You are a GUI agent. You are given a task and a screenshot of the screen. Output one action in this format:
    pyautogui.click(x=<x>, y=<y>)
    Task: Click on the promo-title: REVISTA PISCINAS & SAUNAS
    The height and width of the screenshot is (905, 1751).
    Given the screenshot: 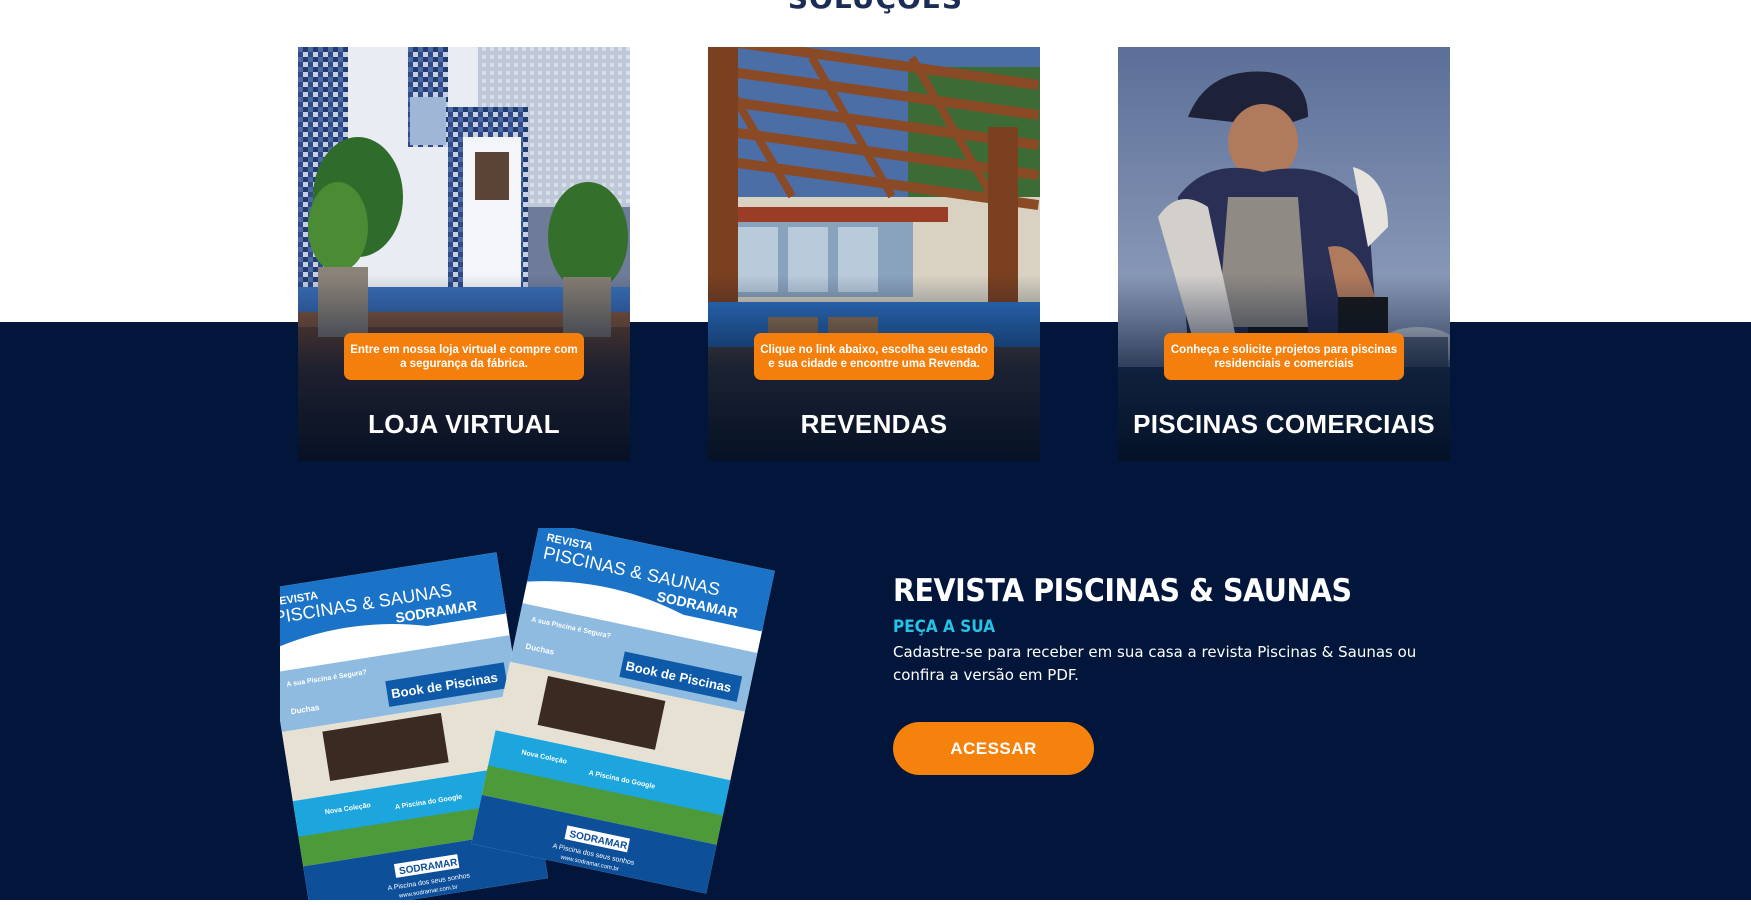 What is the action you would take?
    pyautogui.click(x=1122, y=591)
    